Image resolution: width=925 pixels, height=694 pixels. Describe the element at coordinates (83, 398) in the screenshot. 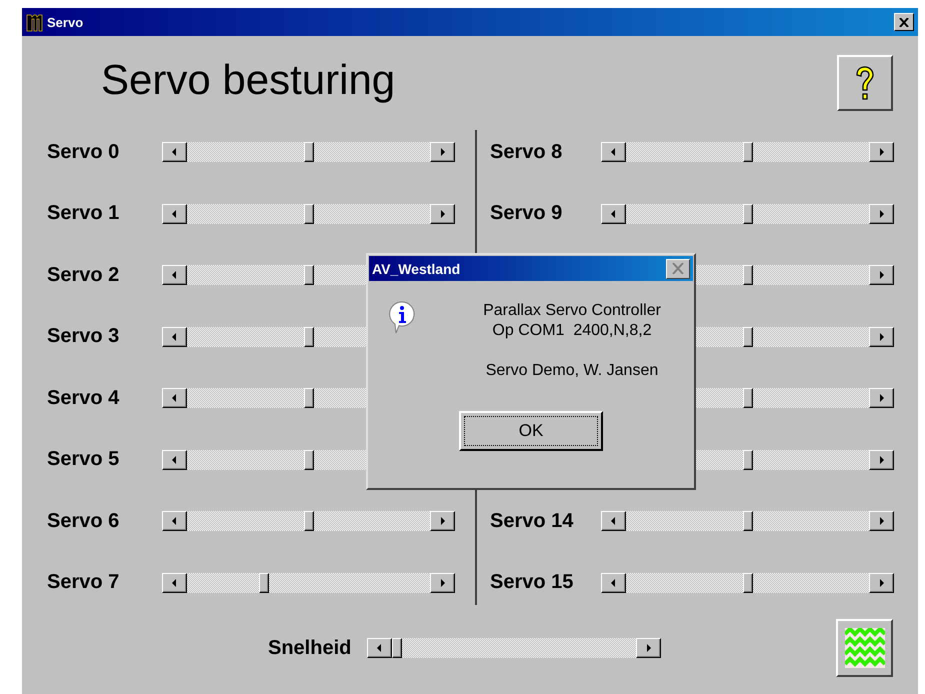

I see `servo-label: Servo 4` at that location.